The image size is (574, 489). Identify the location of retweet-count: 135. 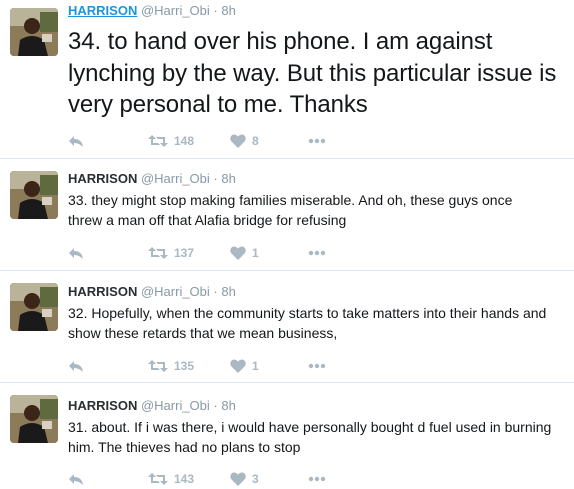
(184, 366).